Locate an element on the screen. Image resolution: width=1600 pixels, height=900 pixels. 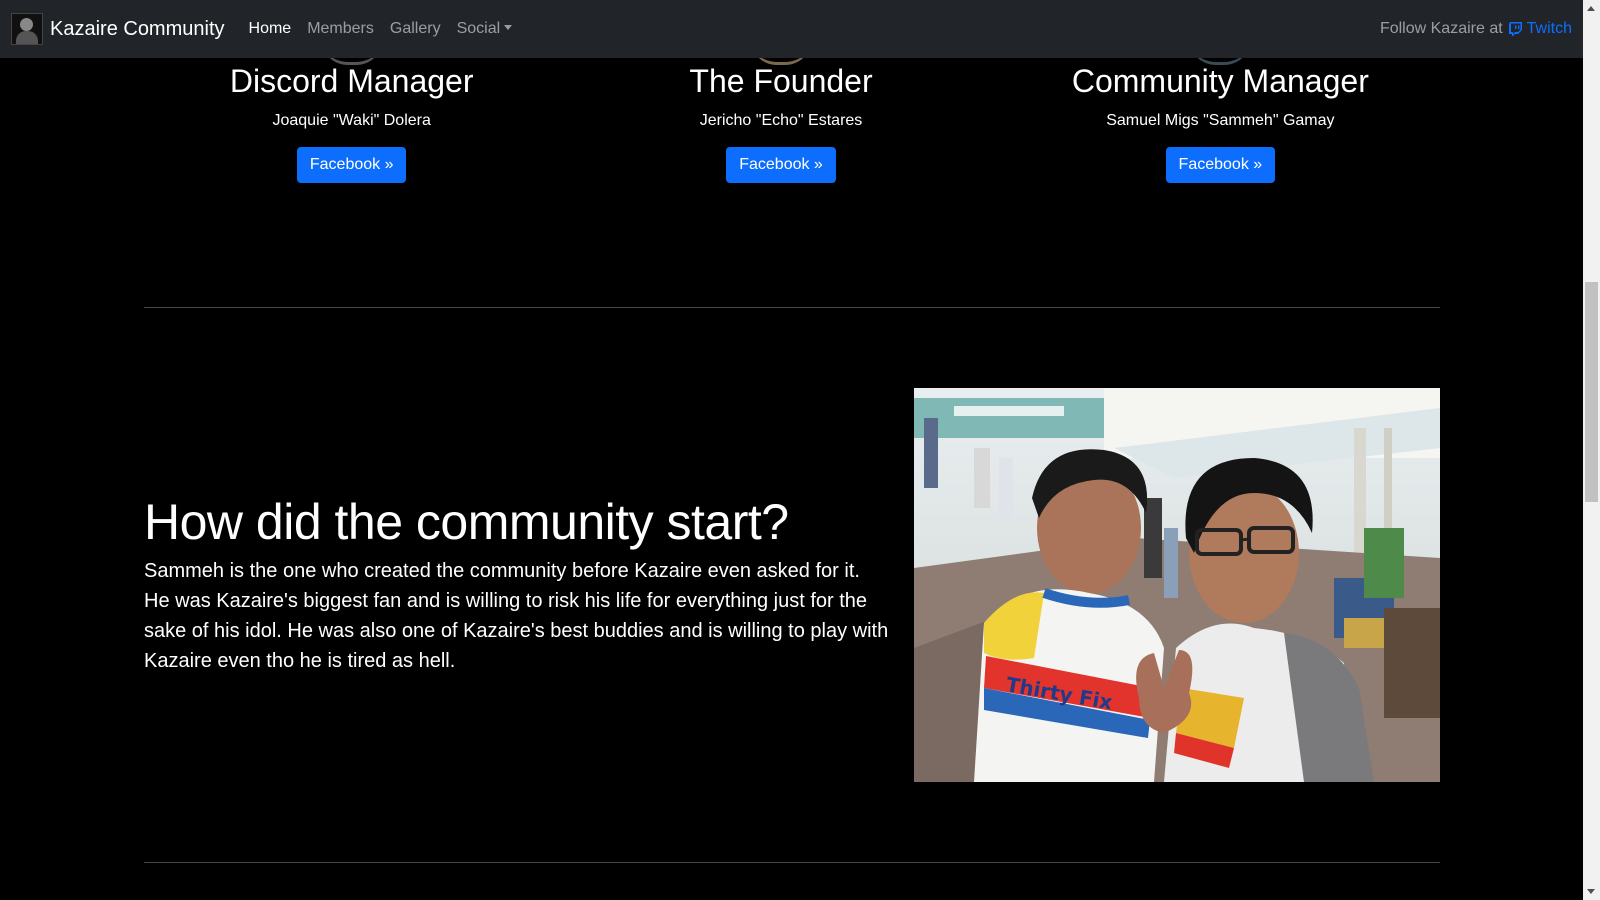
scroll-up-arrow-icon is located at coordinates (1591, 8).